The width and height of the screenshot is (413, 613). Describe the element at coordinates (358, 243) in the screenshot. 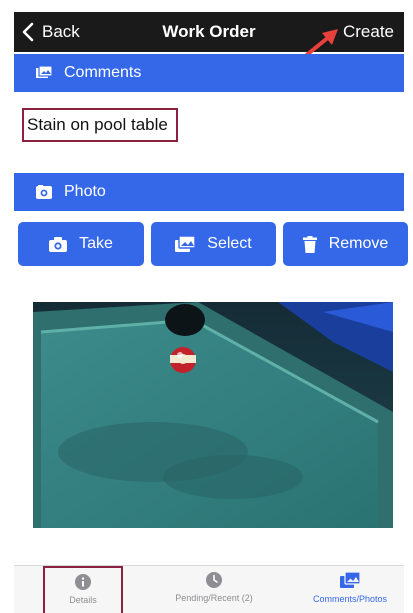

I see `remove-button-label: Remove` at that location.